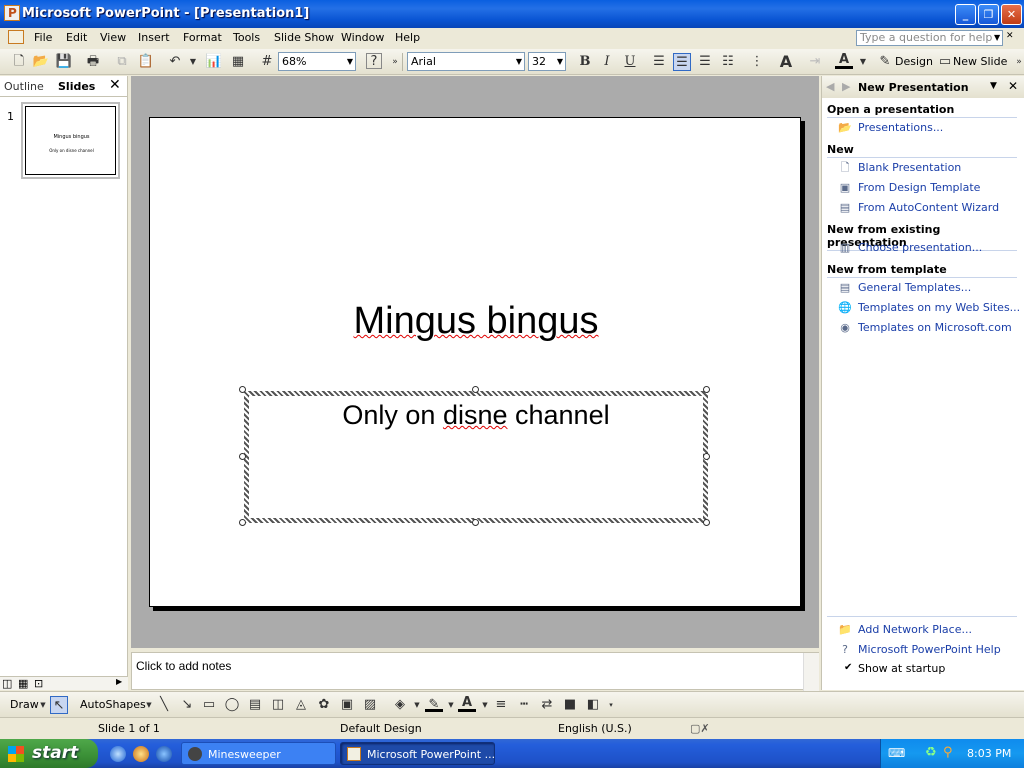 The image size is (1024, 768). Describe the element at coordinates (370, 705) in the screenshot. I see `picture-icon: ▨` at that location.